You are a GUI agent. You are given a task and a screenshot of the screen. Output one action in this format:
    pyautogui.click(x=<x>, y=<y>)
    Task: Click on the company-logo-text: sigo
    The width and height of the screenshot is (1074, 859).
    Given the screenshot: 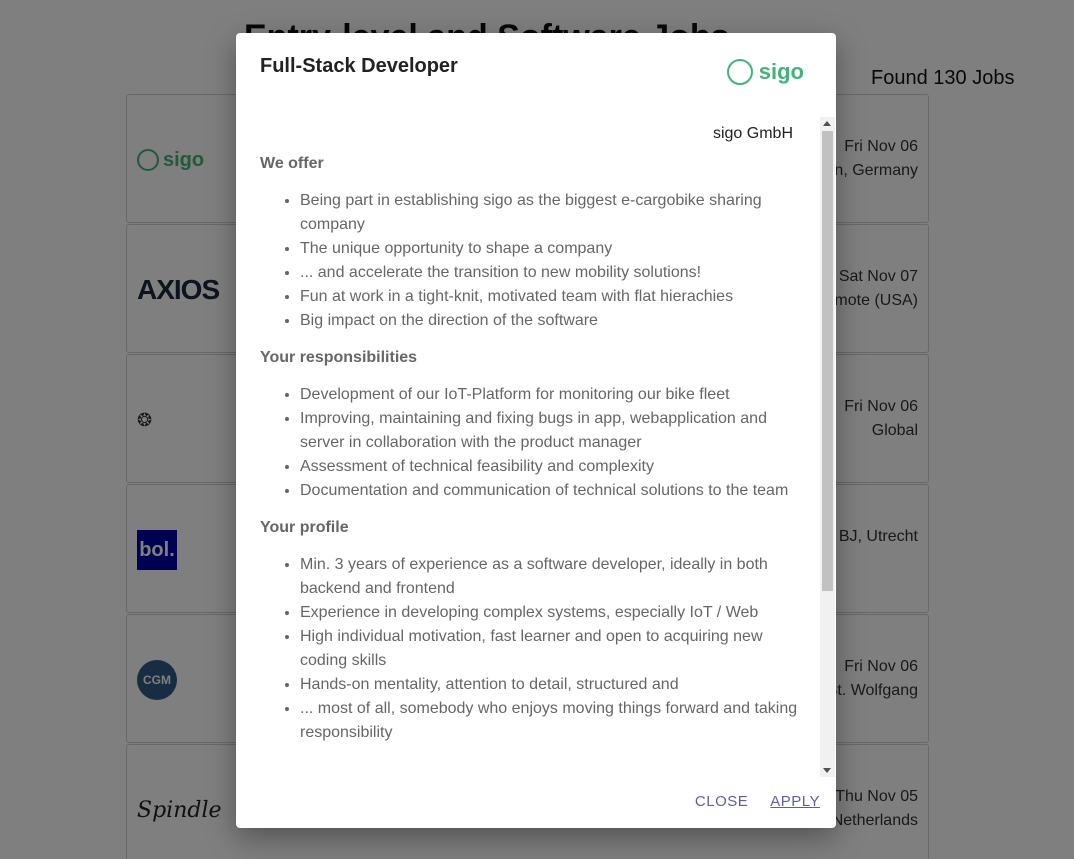 What is the action you would take?
    pyautogui.click(x=781, y=71)
    